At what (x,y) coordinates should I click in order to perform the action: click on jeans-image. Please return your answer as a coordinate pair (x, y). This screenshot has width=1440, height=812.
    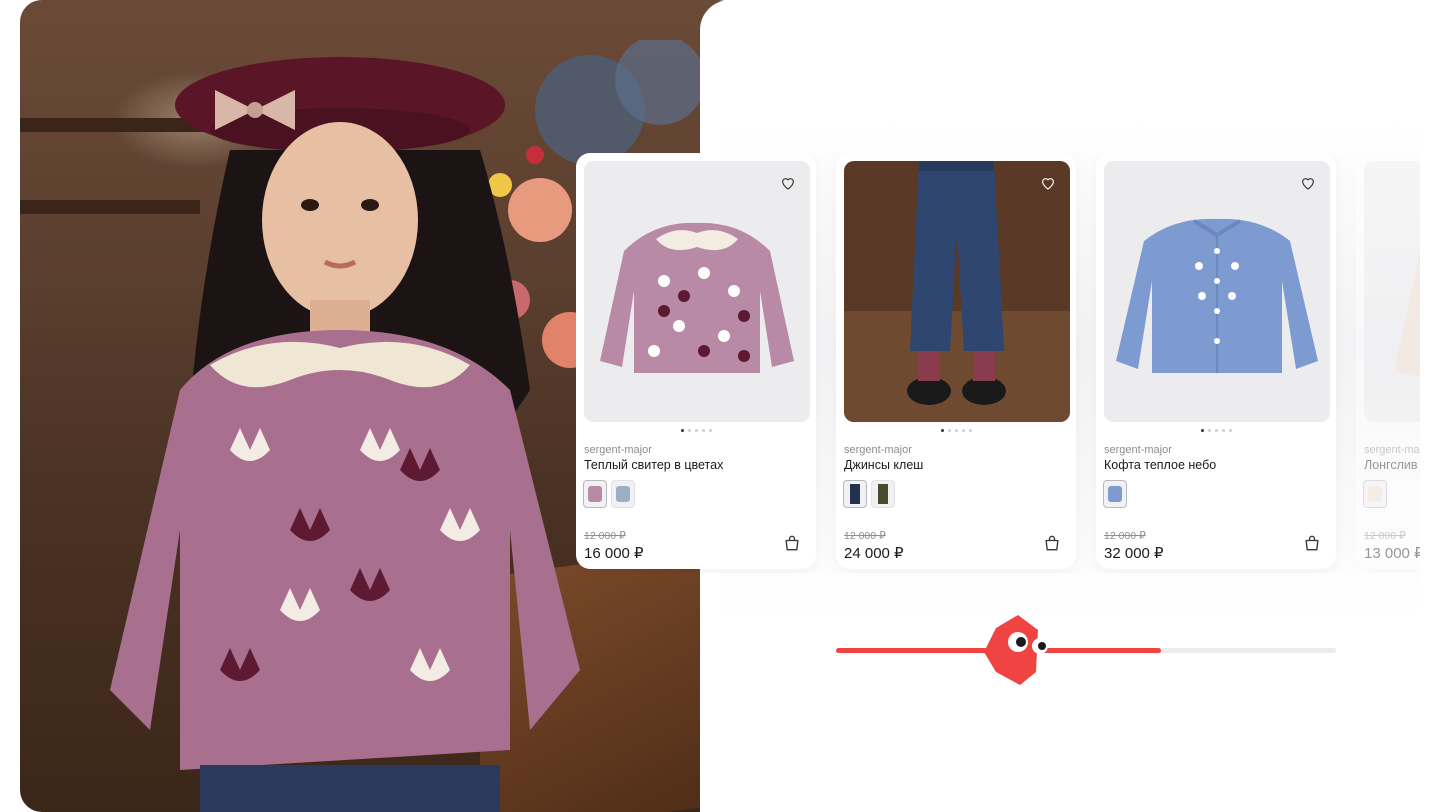
    Looking at the image, I should click on (957, 291).